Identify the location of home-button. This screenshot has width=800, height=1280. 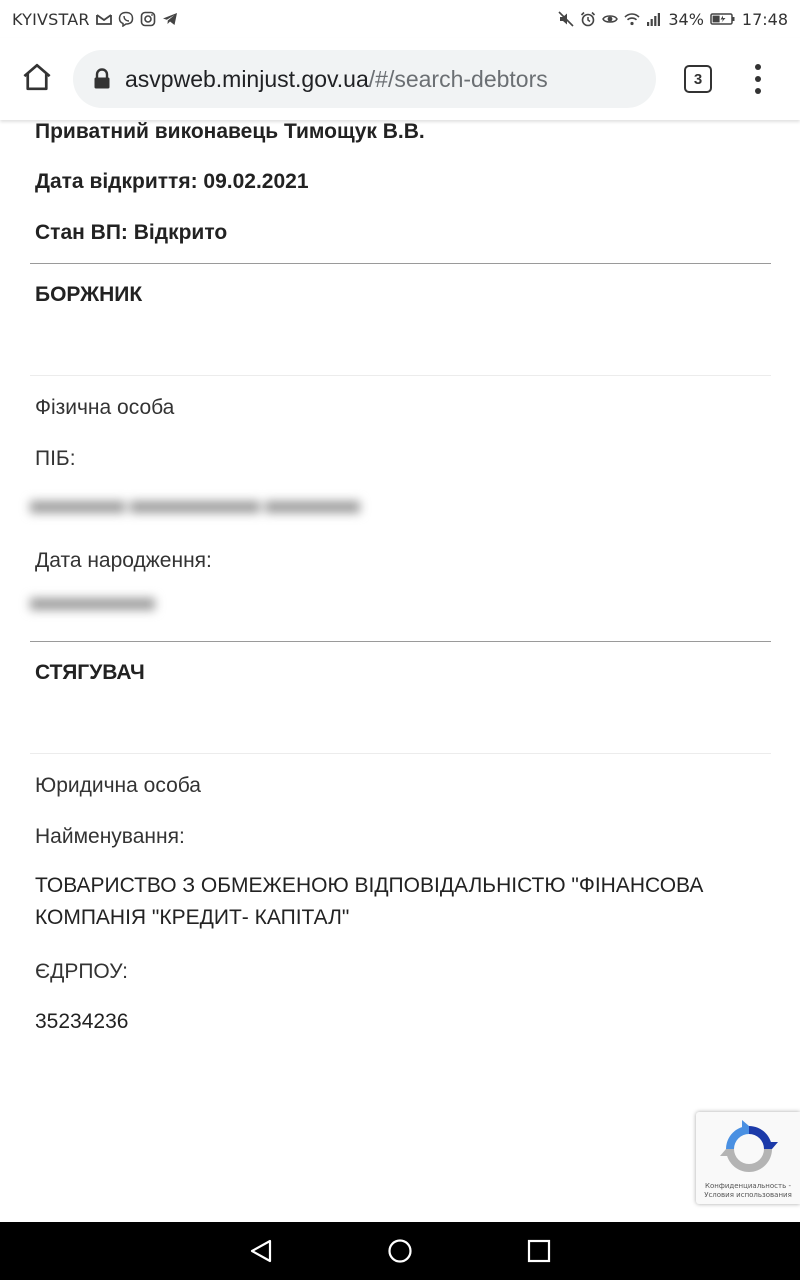
(37, 77).